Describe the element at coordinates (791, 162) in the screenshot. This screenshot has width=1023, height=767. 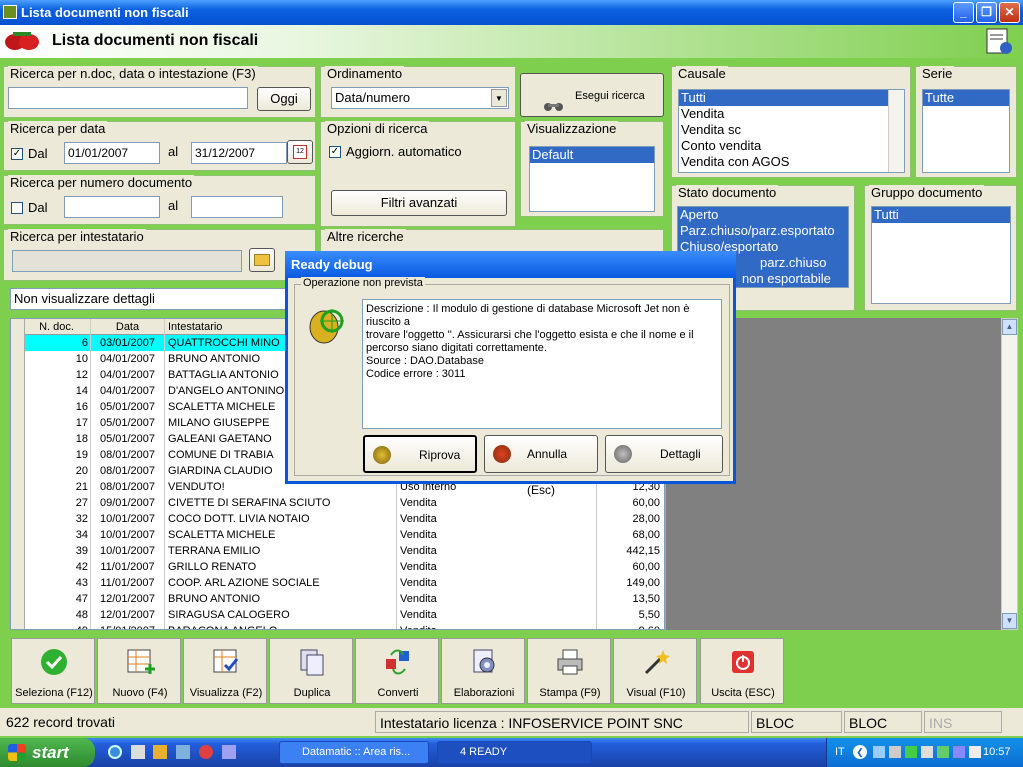
I see `list-item: Vendita con AGOS` at that location.